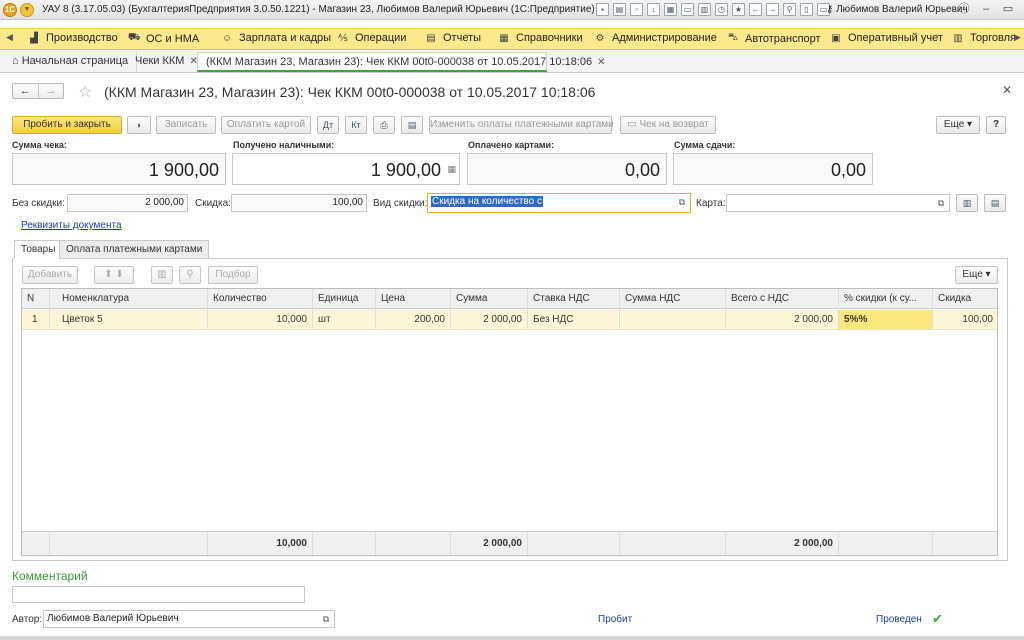  I want to click on factory-icon: ▟, so click(34, 38).